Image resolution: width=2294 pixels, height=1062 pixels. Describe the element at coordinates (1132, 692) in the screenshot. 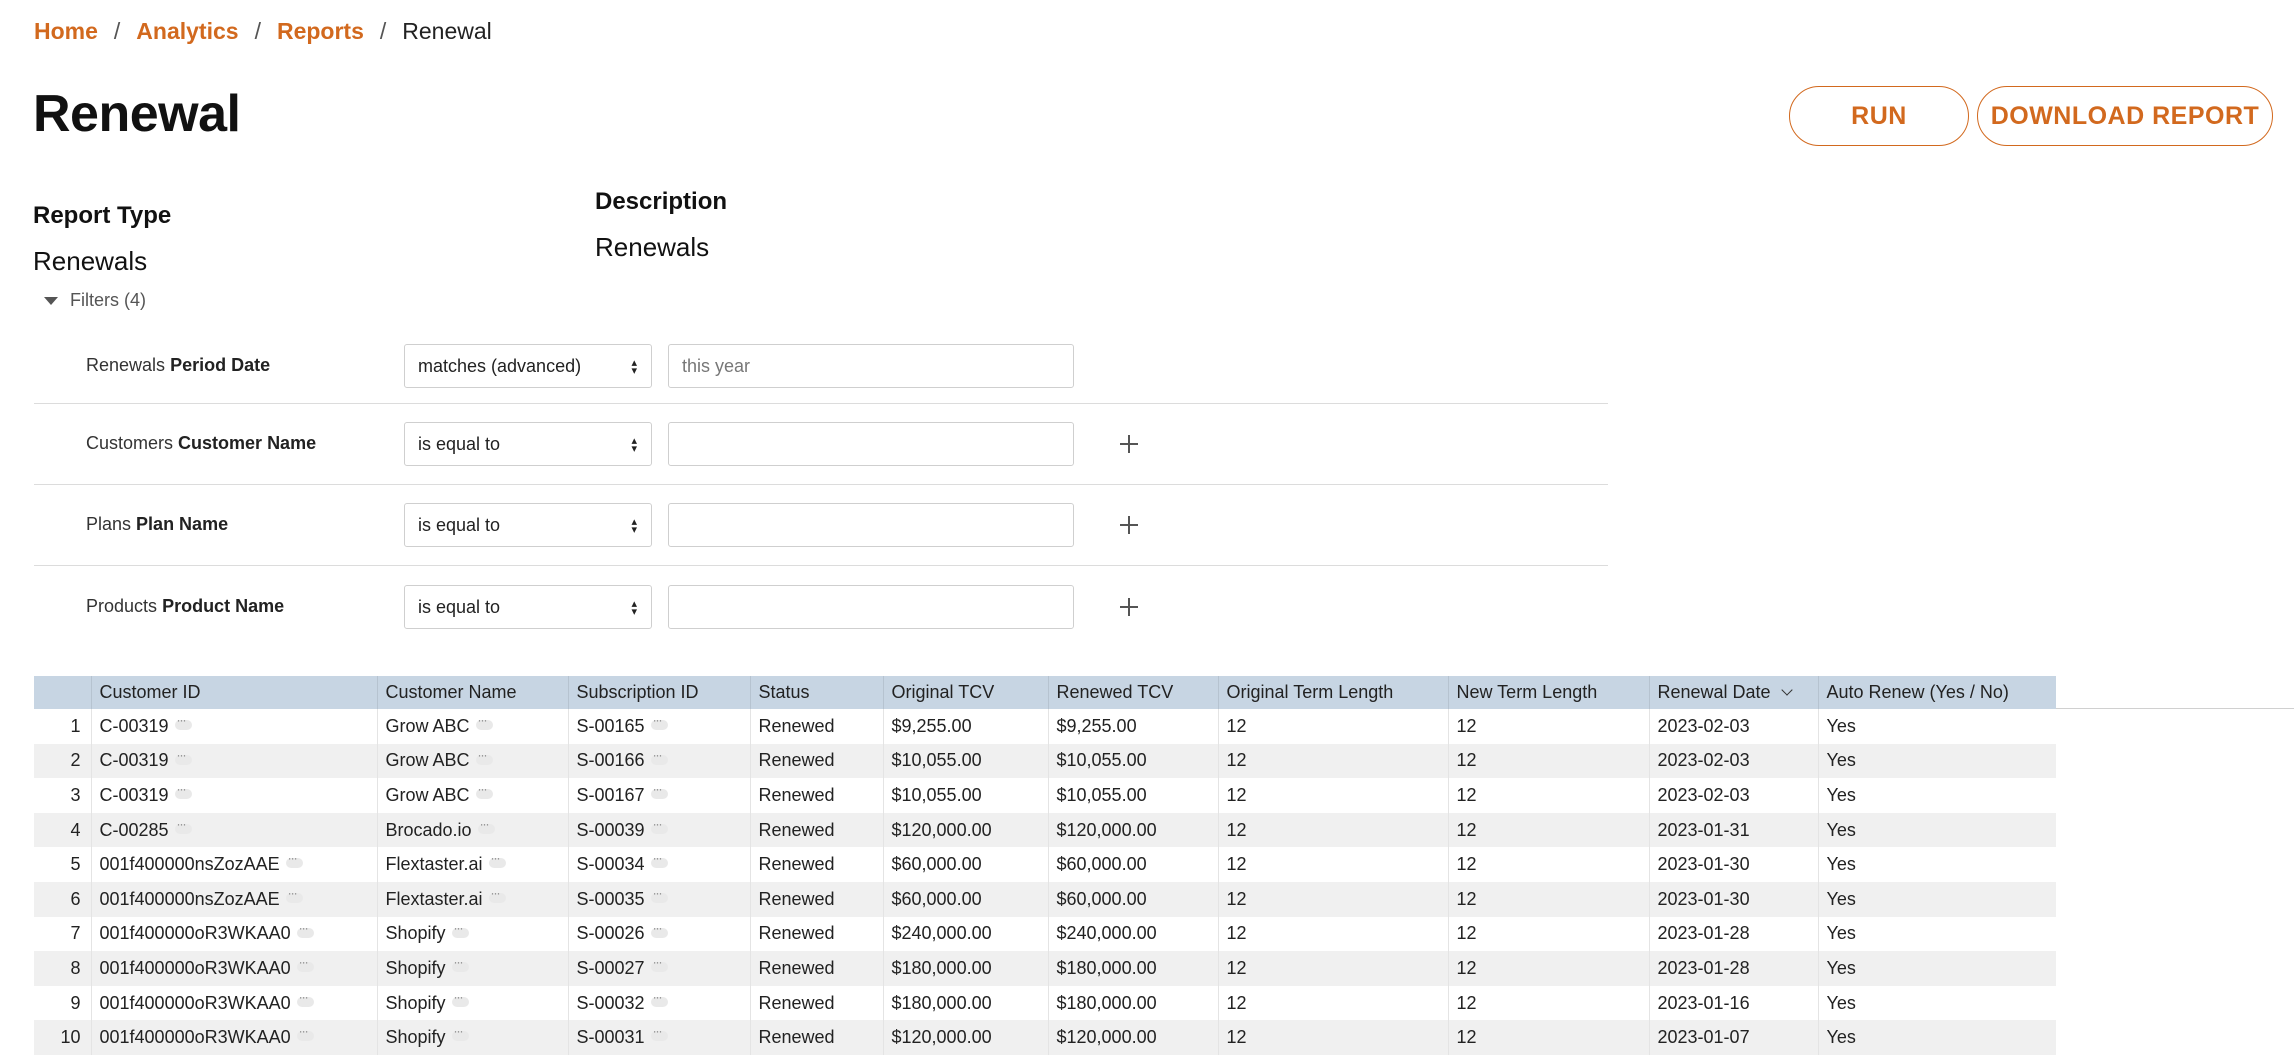

I see `column-header: Renewed TCV` at that location.